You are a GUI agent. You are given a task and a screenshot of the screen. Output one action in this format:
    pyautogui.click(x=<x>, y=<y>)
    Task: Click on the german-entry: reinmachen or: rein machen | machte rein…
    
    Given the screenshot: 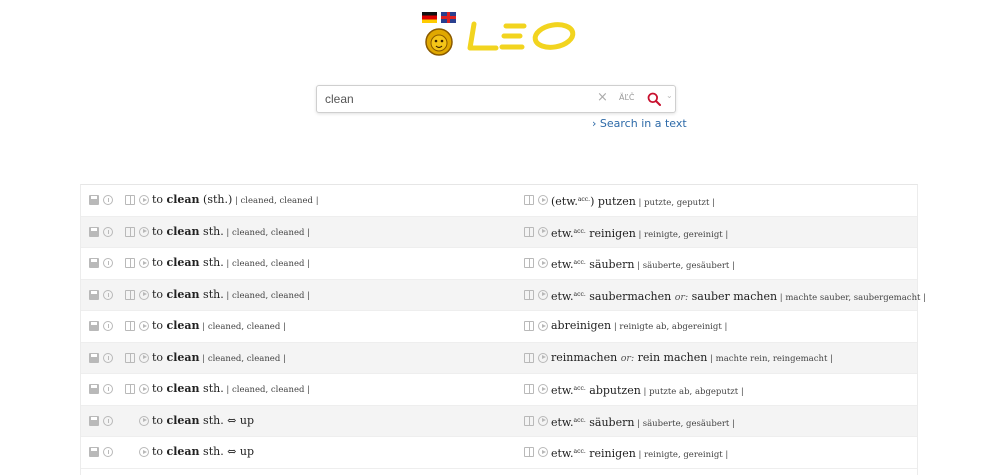 What is the action you would take?
    pyautogui.click(x=692, y=358)
    